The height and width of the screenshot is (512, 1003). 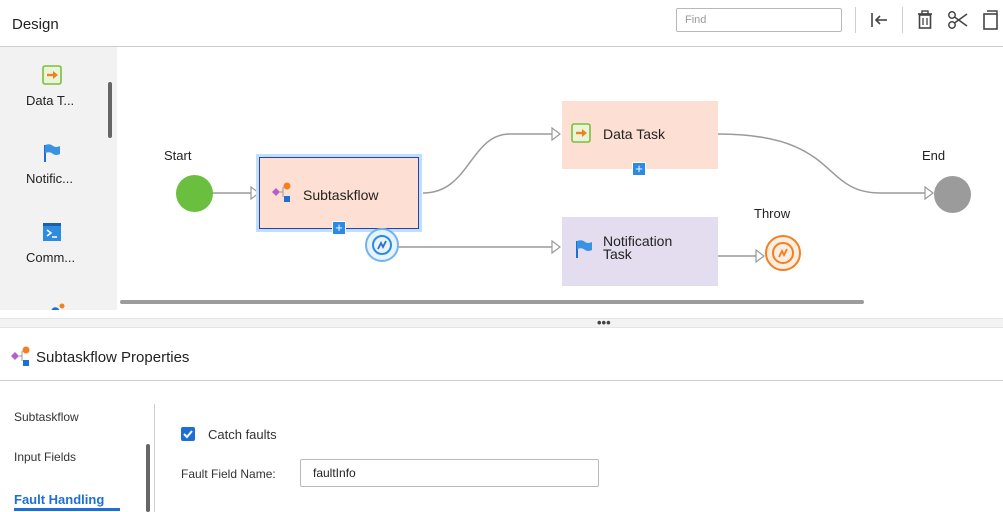 I want to click on properties-tab-divider, so click(x=154, y=458).